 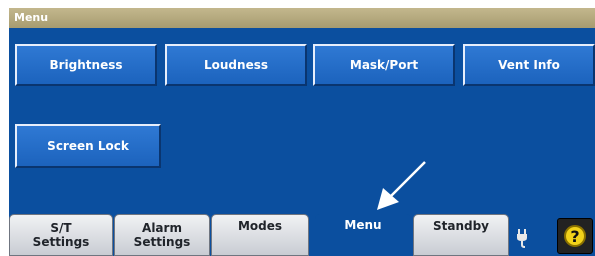 I want to click on mask-port-button-label: Mask/Port, so click(x=384, y=65).